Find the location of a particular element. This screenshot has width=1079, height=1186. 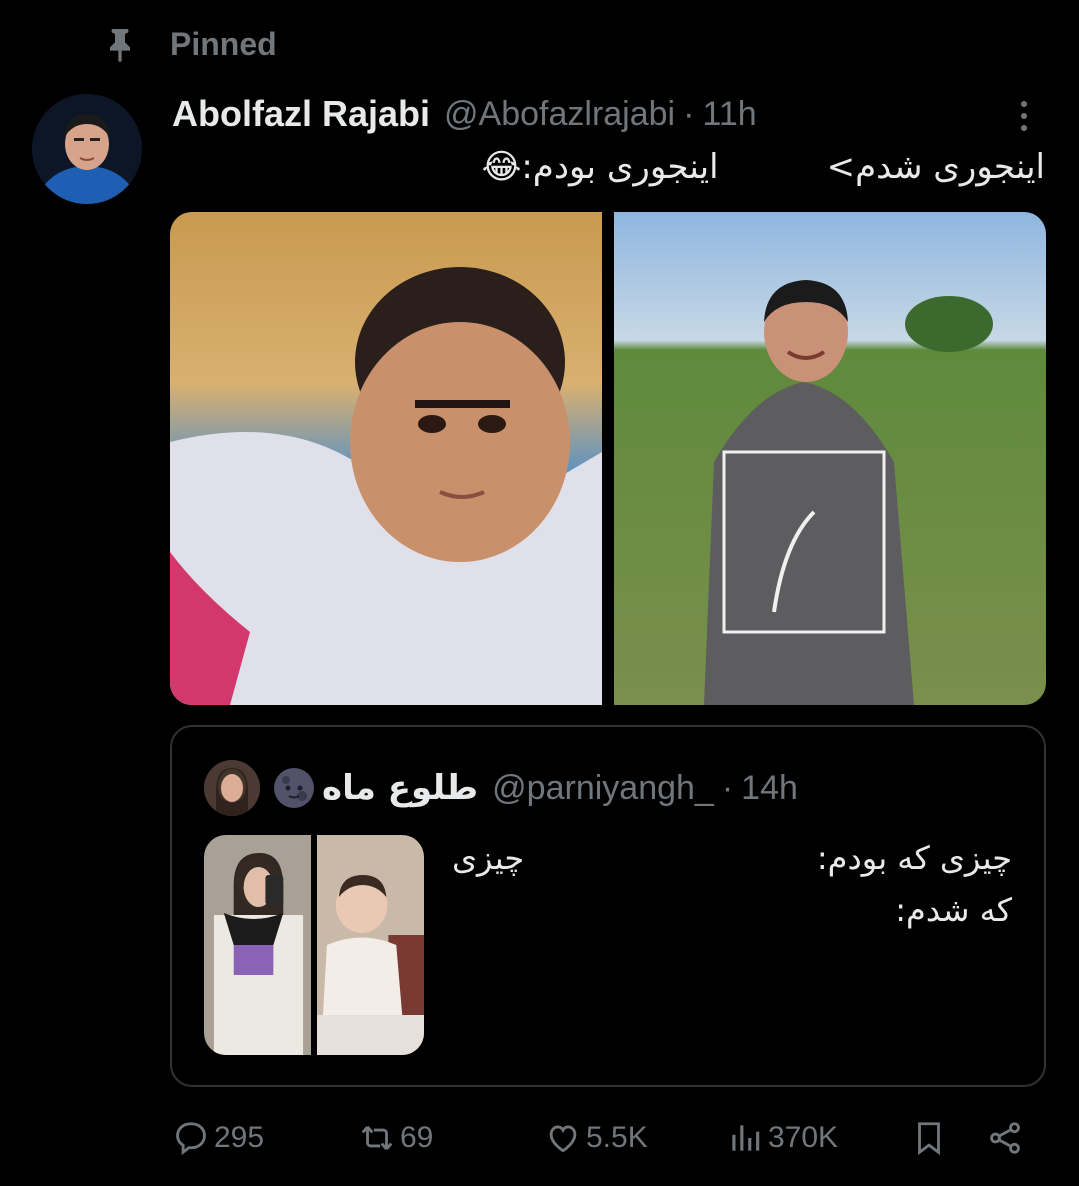

quote-author-name: طلوع ماه is located at coordinates (400, 788).